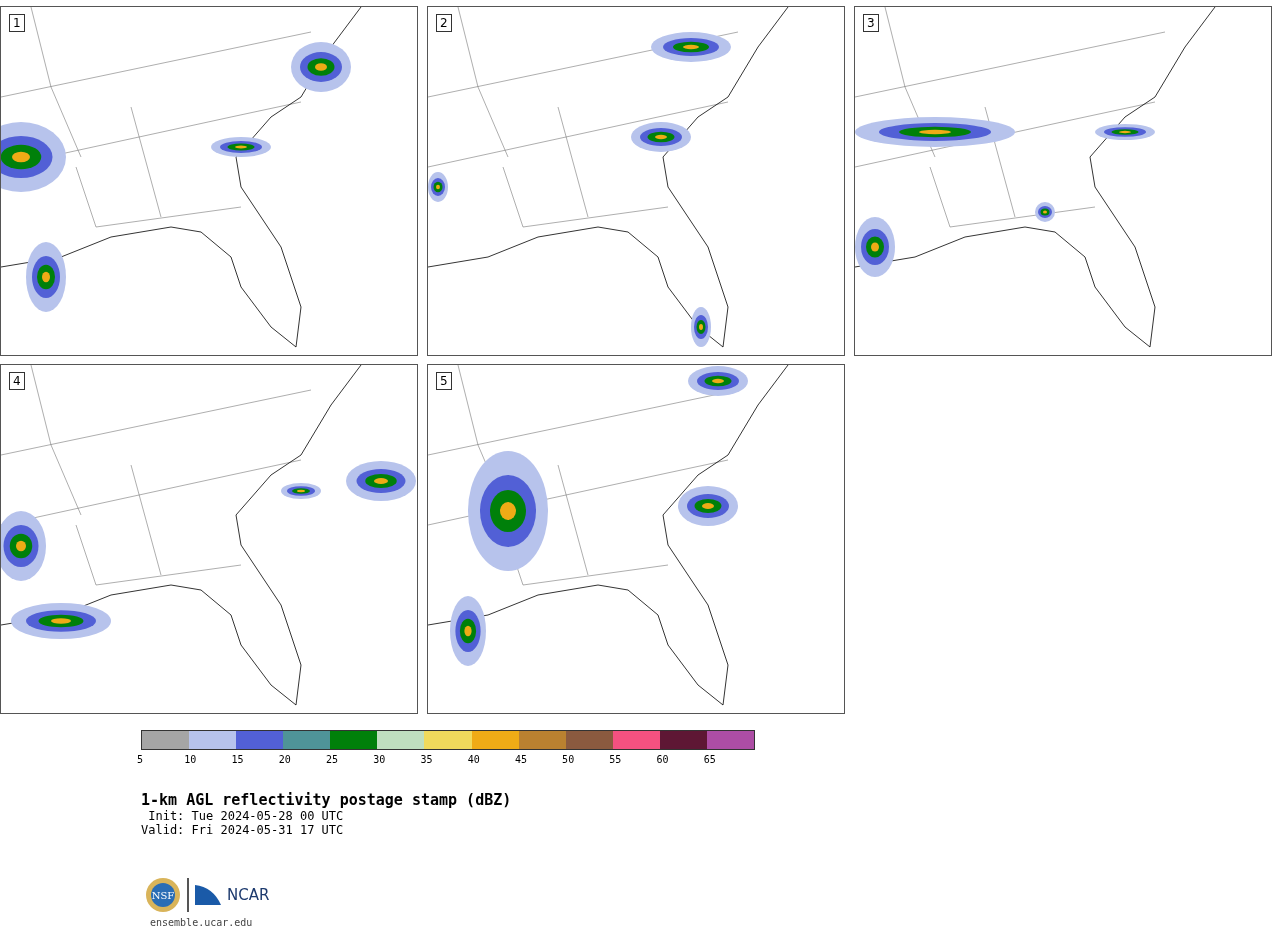 The width and height of the screenshot is (1280, 936). Describe the element at coordinates (140, 759) in the screenshot. I see `tick-label: 5` at that location.